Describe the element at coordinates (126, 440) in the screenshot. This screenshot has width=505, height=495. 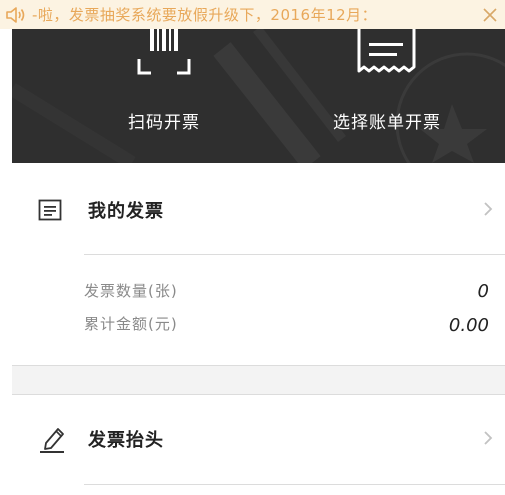
I see `invoice-header-title: 发票抬头` at that location.